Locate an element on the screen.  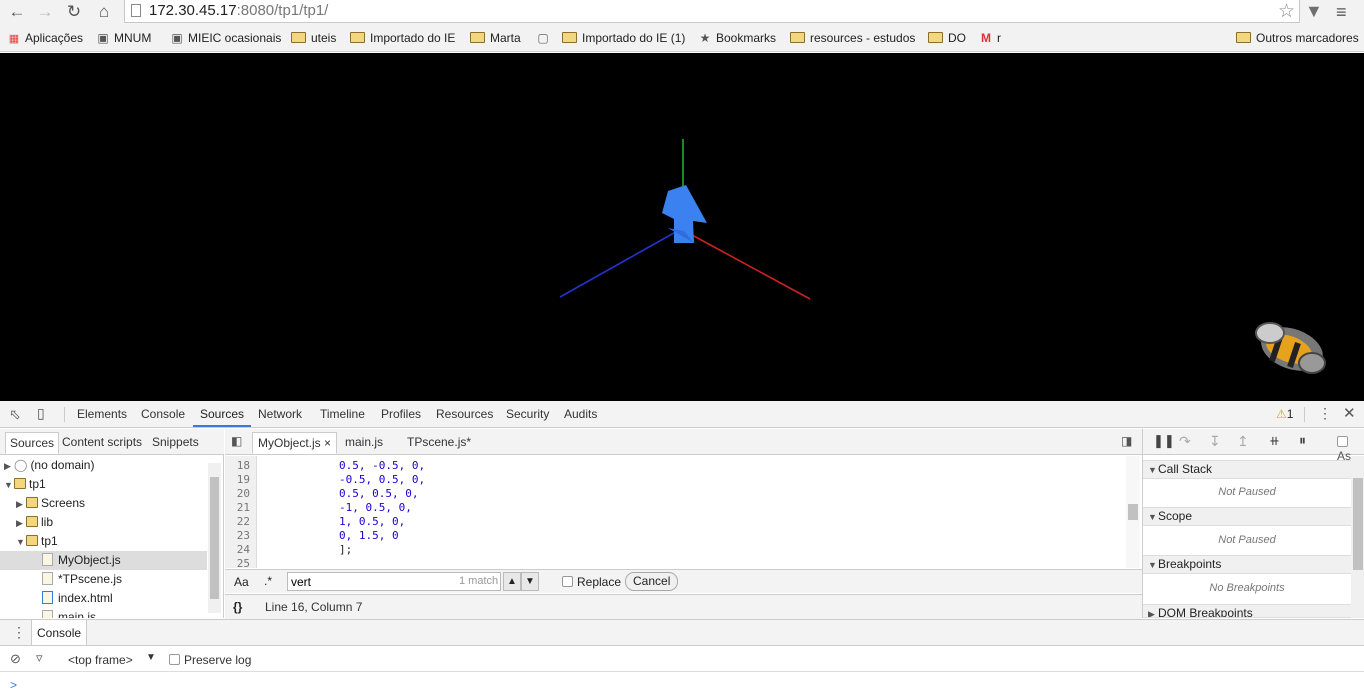
tree-item-no-domain: ▶ ◯ (no domain) is located at coordinates (103, 465).